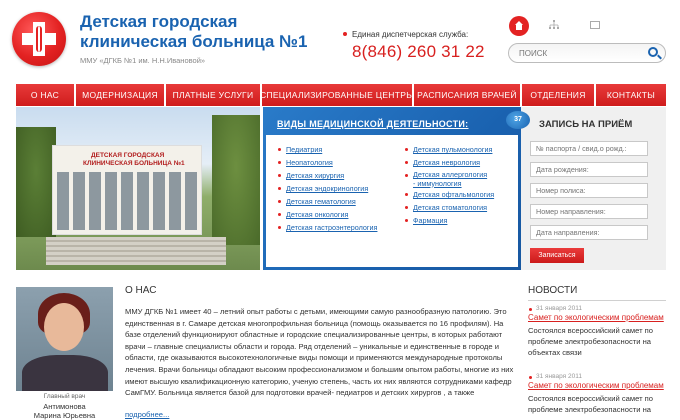  I want to click on sitemap-icon, so click(554, 25).